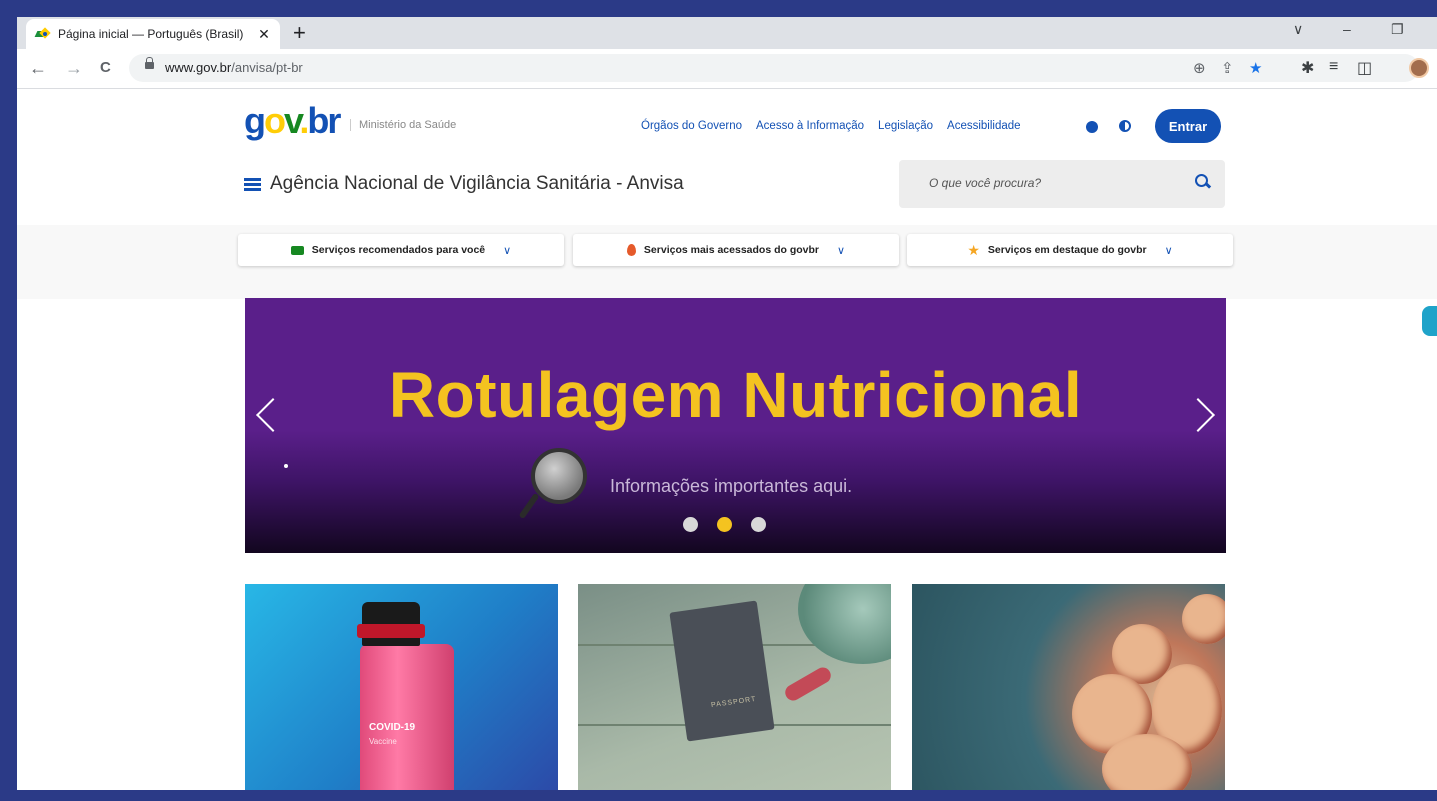 The height and width of the screenshot is (801, 1437). Describe the element at coordinates (401, 250) in the screenshot. I see `services-recommended-dropdown: Serviços recomendados para você ∨` at that location.